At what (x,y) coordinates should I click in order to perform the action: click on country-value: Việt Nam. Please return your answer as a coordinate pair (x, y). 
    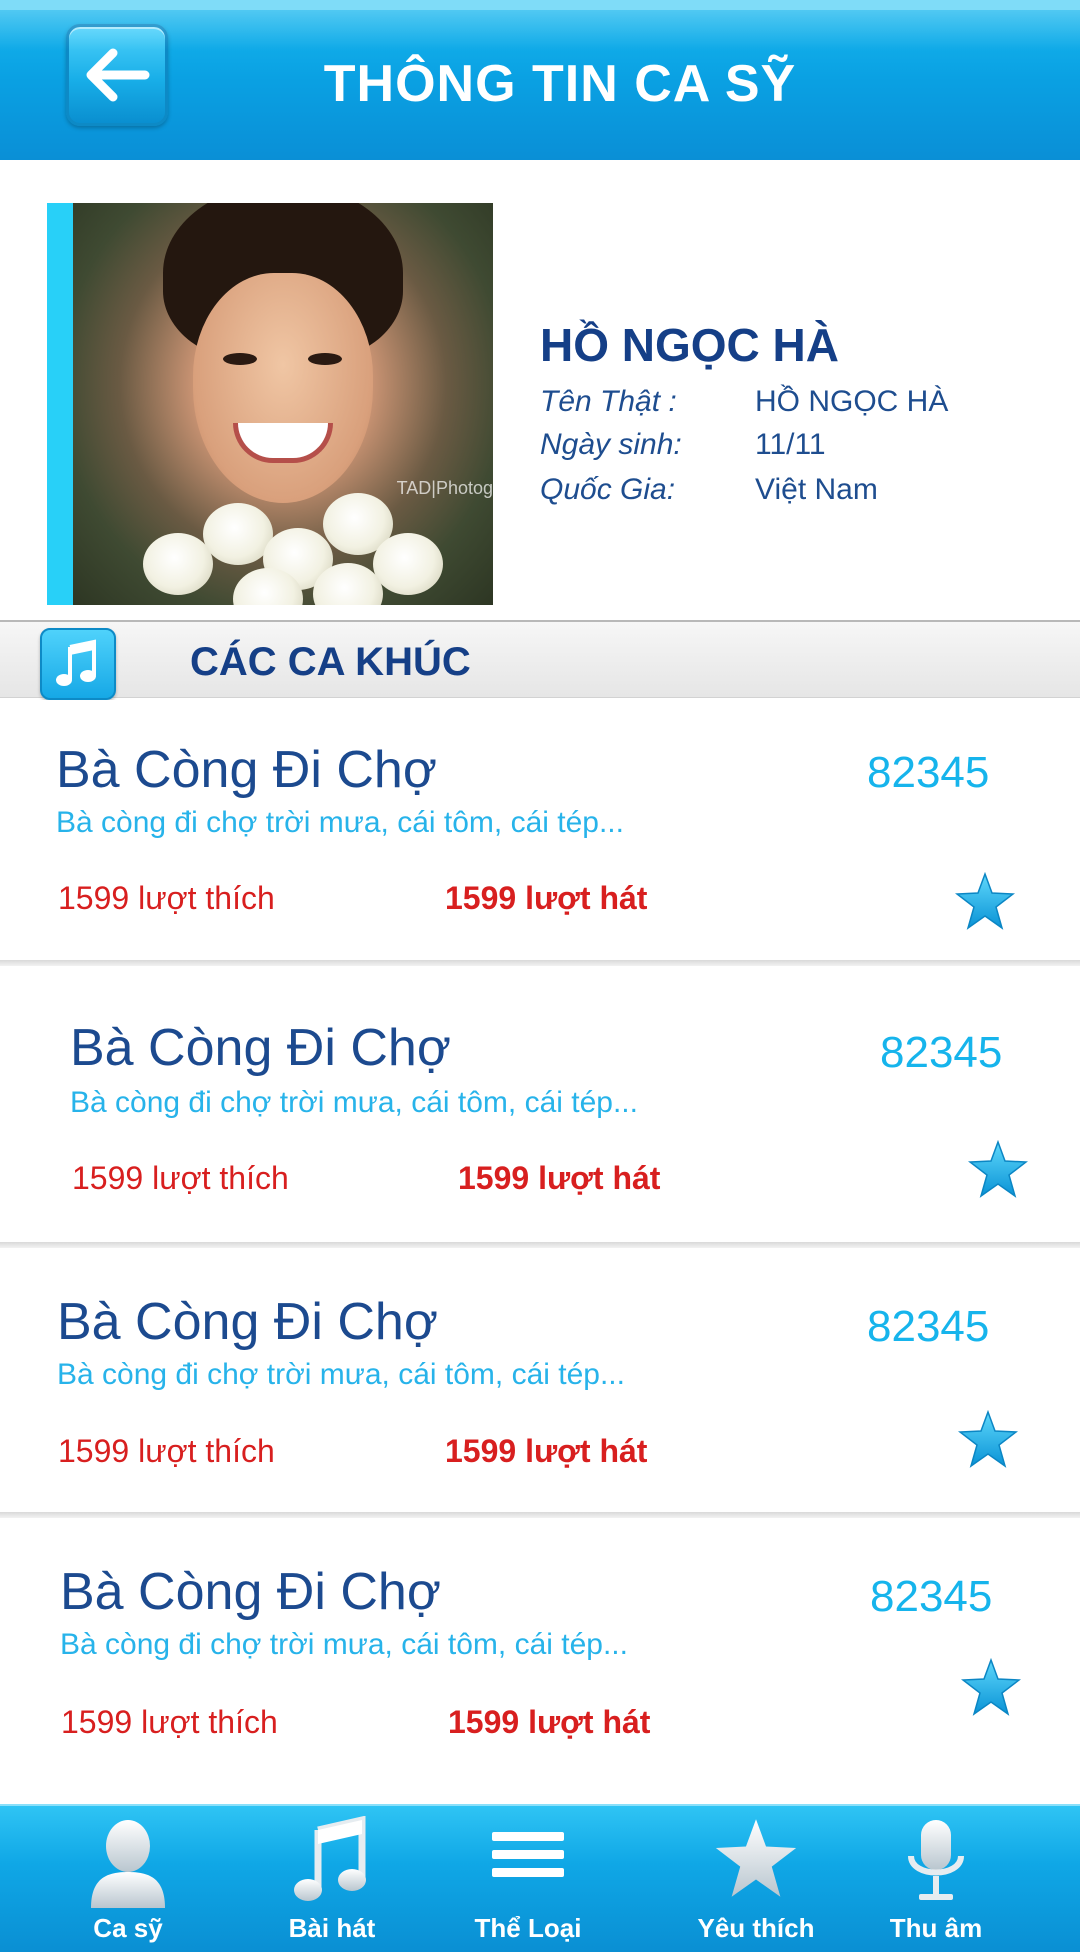
    Looking at the image, I should click on (816, 489).